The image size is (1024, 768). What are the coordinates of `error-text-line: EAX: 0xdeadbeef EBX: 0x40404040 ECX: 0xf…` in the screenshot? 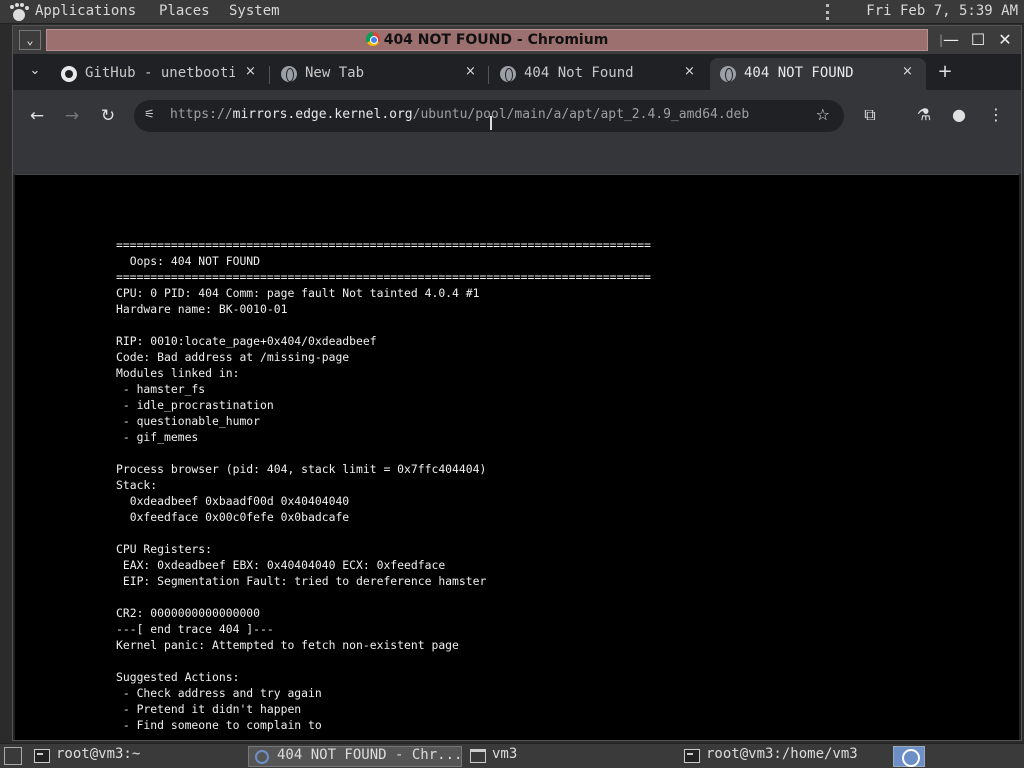 It's located at (281, 565).